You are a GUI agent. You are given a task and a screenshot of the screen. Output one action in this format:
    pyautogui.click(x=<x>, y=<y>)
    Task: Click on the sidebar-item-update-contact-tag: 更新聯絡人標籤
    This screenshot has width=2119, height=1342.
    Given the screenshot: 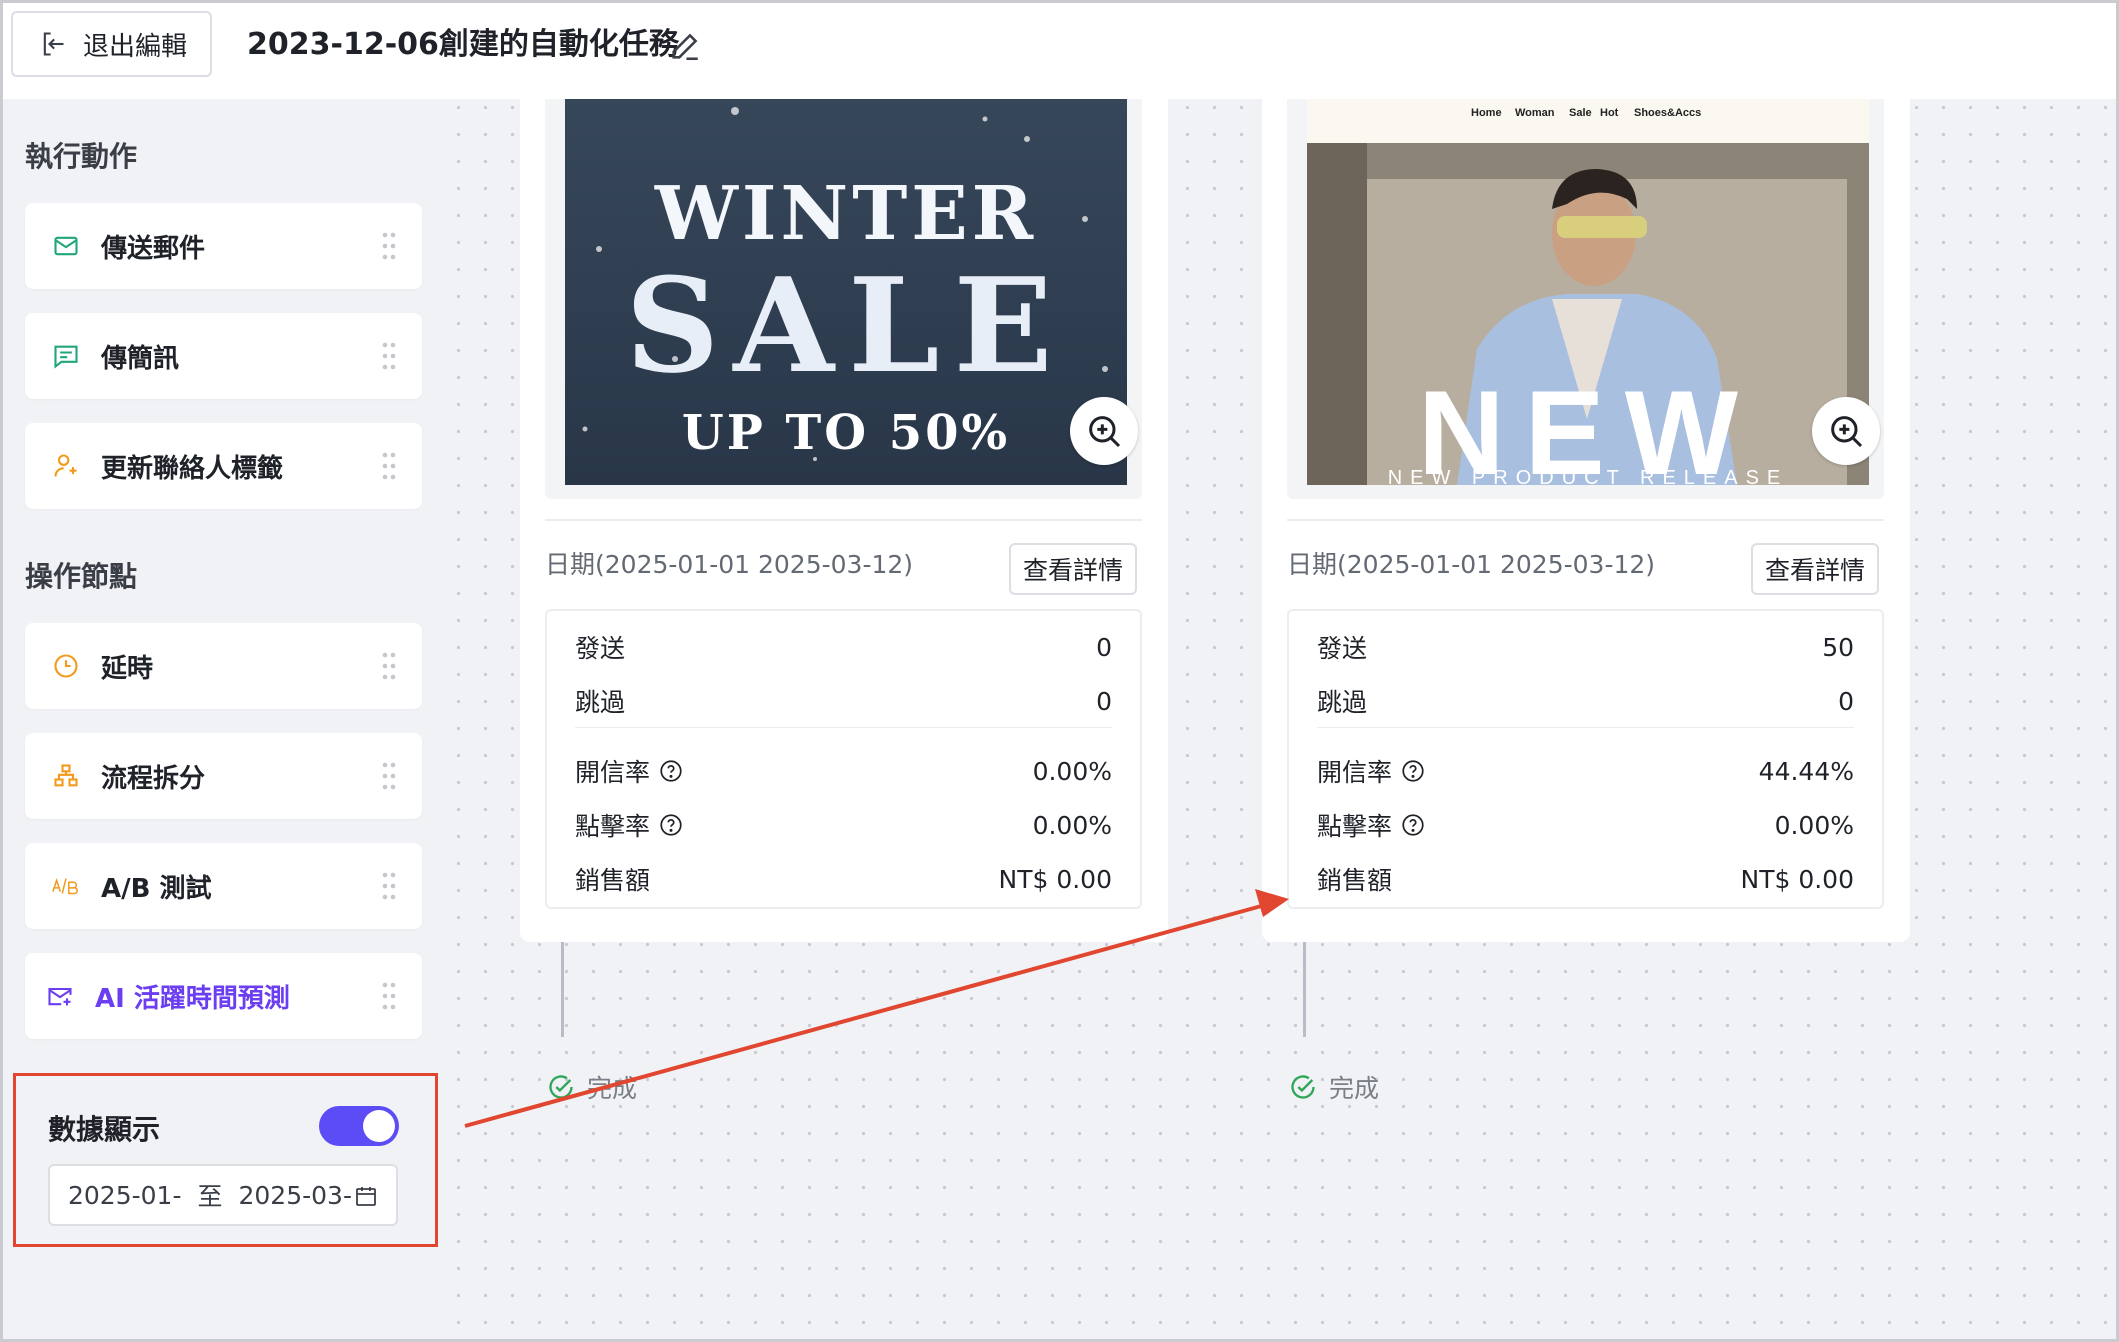 What is the action you would take?
    pyautogui.click(x=223, y=466)
    